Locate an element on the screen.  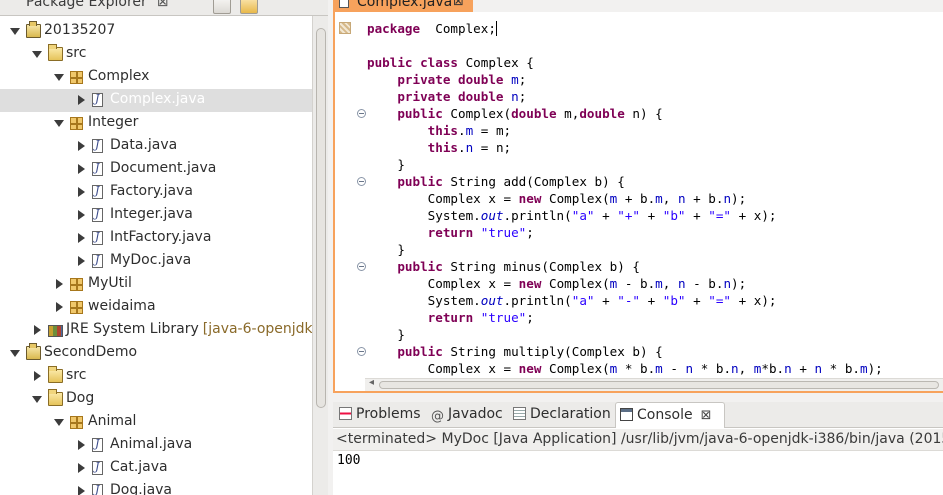
tree-item: Complex is located at coordinates (156, 77).